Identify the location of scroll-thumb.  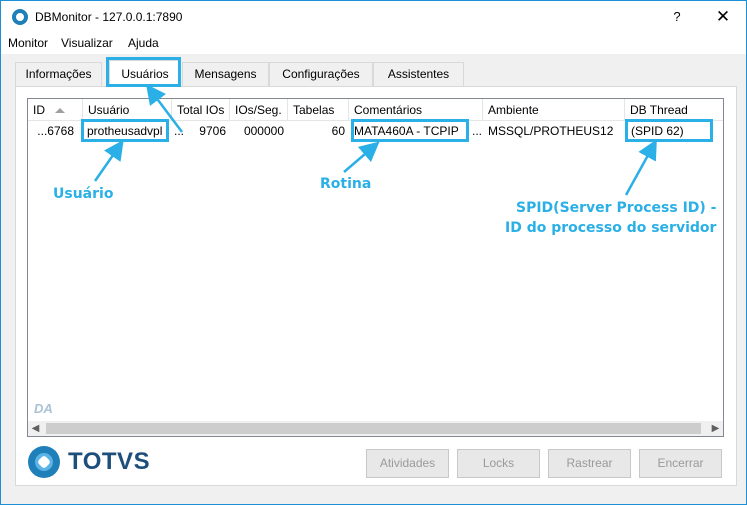
(373, 428).